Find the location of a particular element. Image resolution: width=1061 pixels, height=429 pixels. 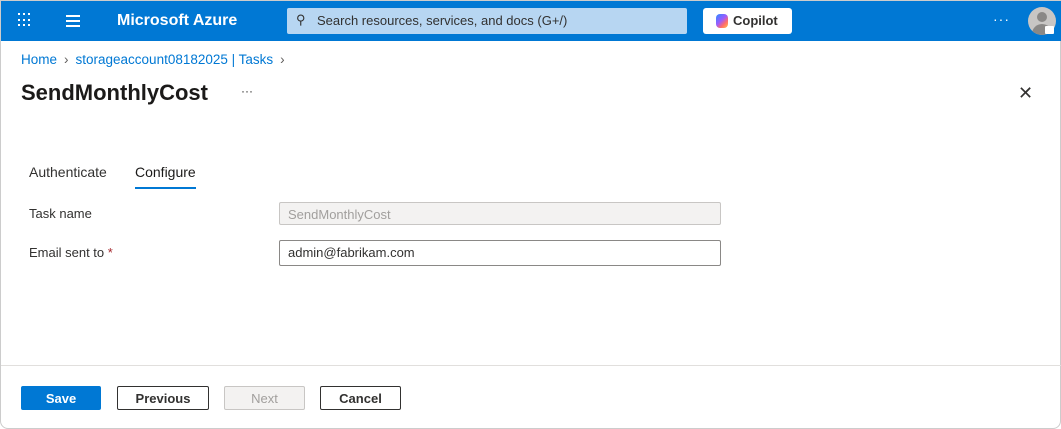

save-button: Save is located at coordinates (61, 398).